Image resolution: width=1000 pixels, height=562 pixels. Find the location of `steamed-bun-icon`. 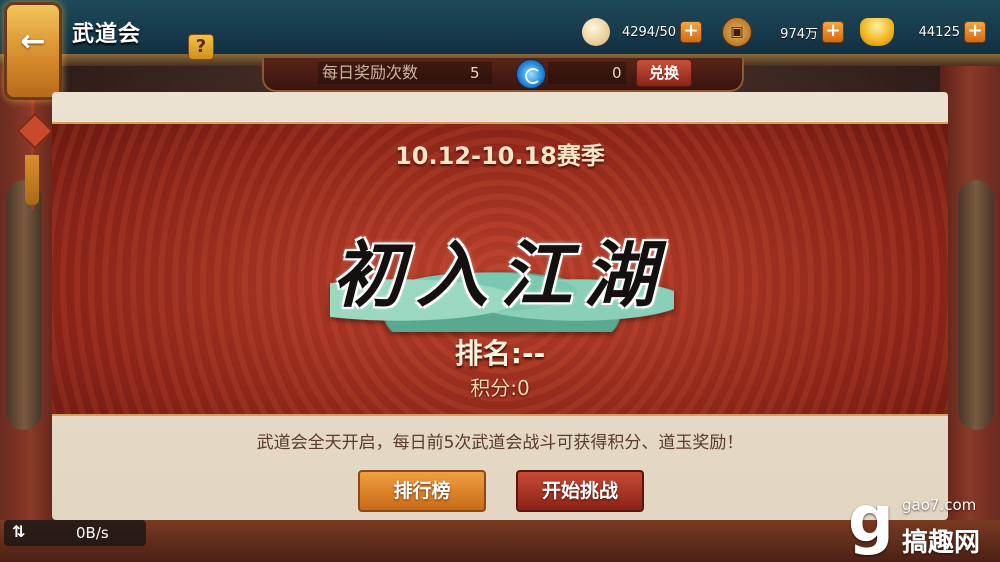

steamed-bun-icon is located at coordinates (596, 32).